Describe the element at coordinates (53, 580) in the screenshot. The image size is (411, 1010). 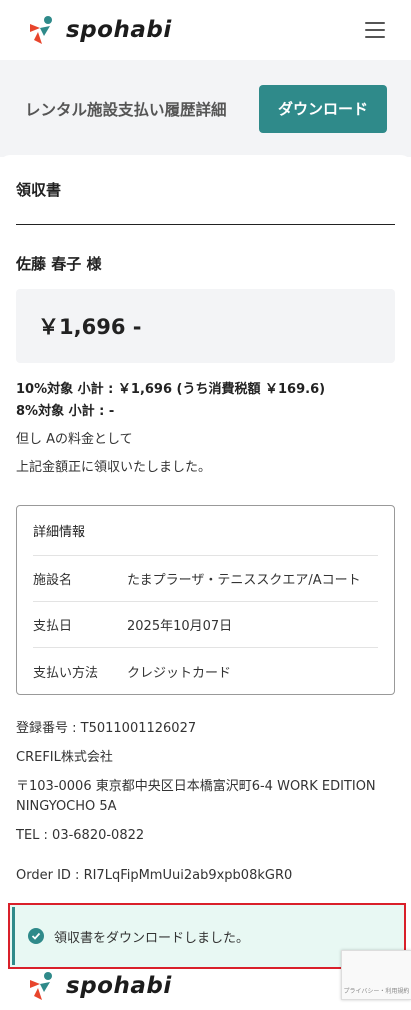
I see `detail-key: 施設名` at that location.